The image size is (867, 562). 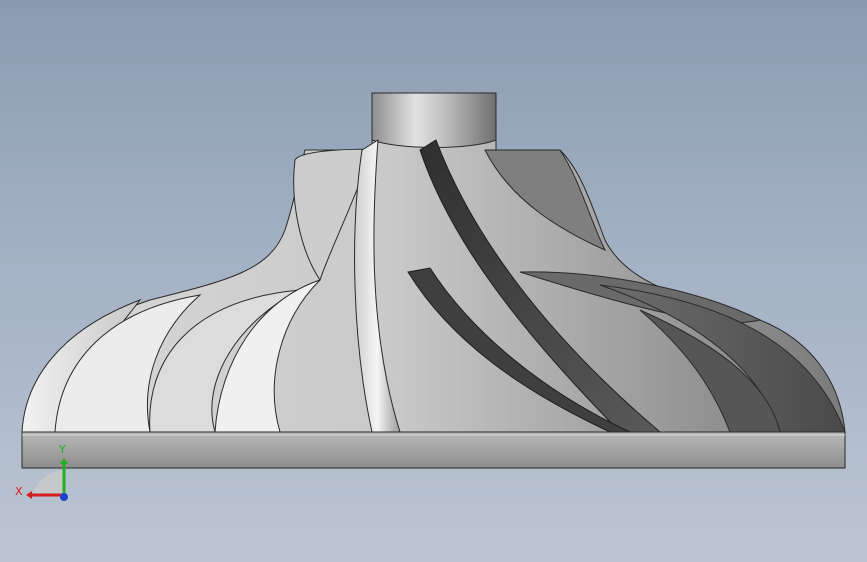 I want to click on orientation-triad: X Y, so click(x=41, y=472).